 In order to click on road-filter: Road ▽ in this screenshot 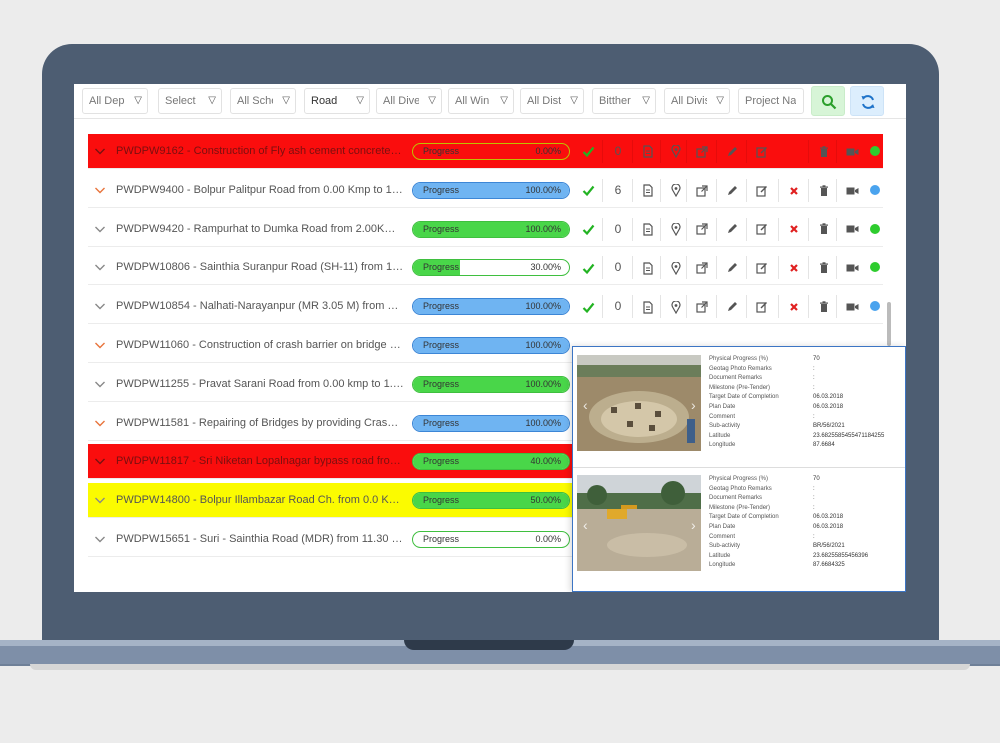, I will do `click(337, 101)`.